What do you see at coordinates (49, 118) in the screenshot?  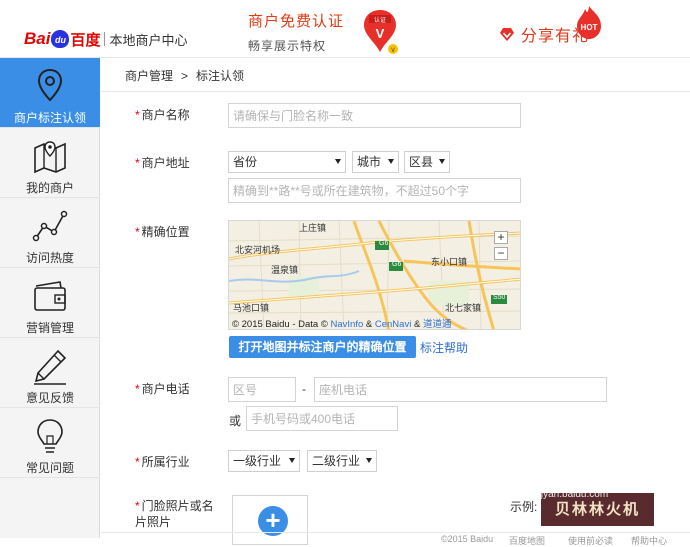 I see `sidebar-item-label: 商户标注认领` at bounding box center [49, 118].